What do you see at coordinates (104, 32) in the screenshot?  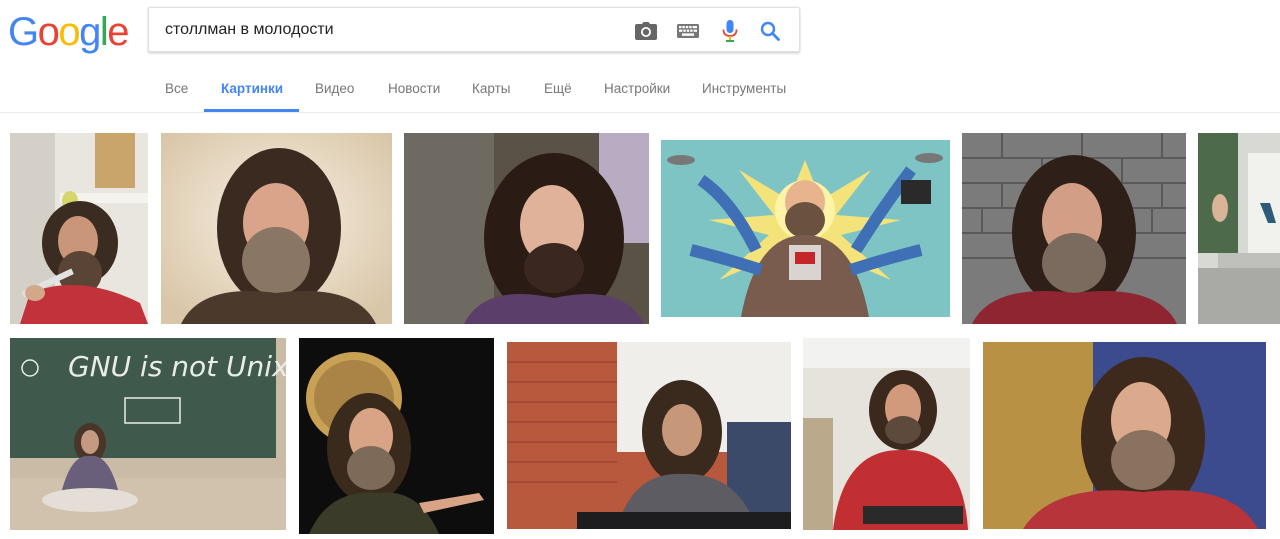 I see `logo-letter: l` at bounding box center [104, 32].